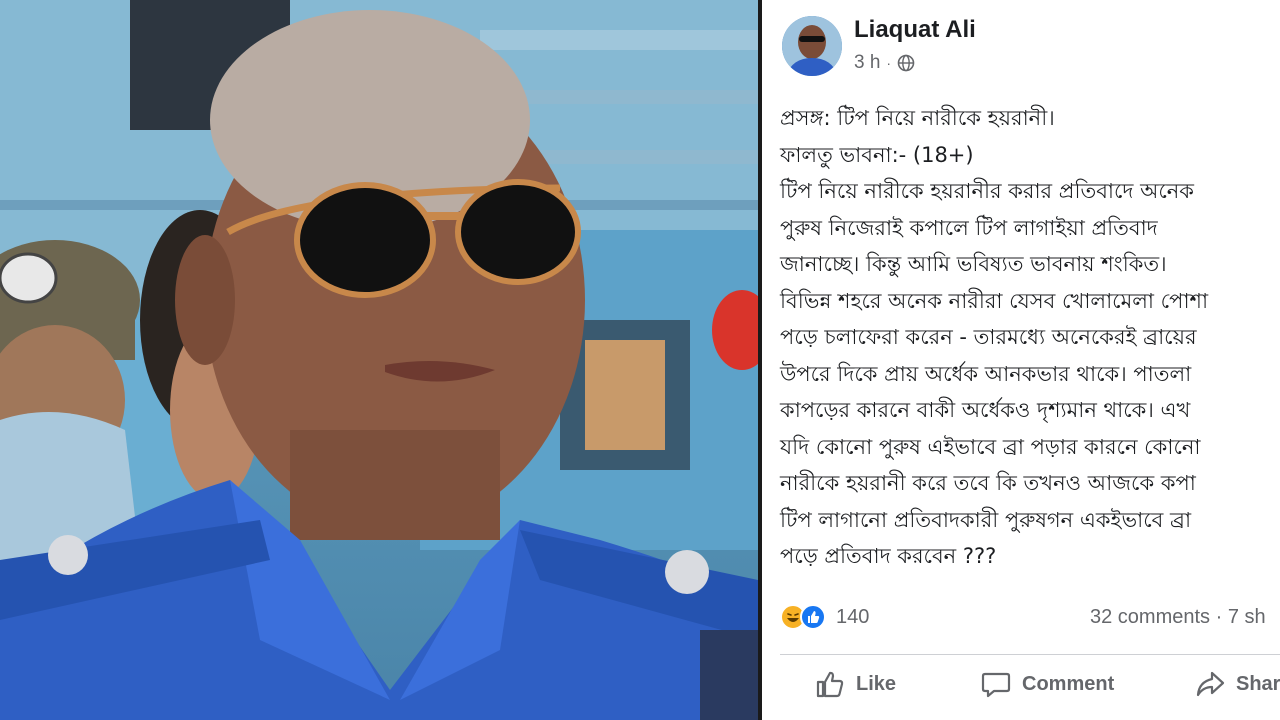 This screenshot has width=1280, height=720. What do you see at coordinates (813, 617) in the screenshot?
I see `like-reaction-icon` at bounding box center [813, 617].